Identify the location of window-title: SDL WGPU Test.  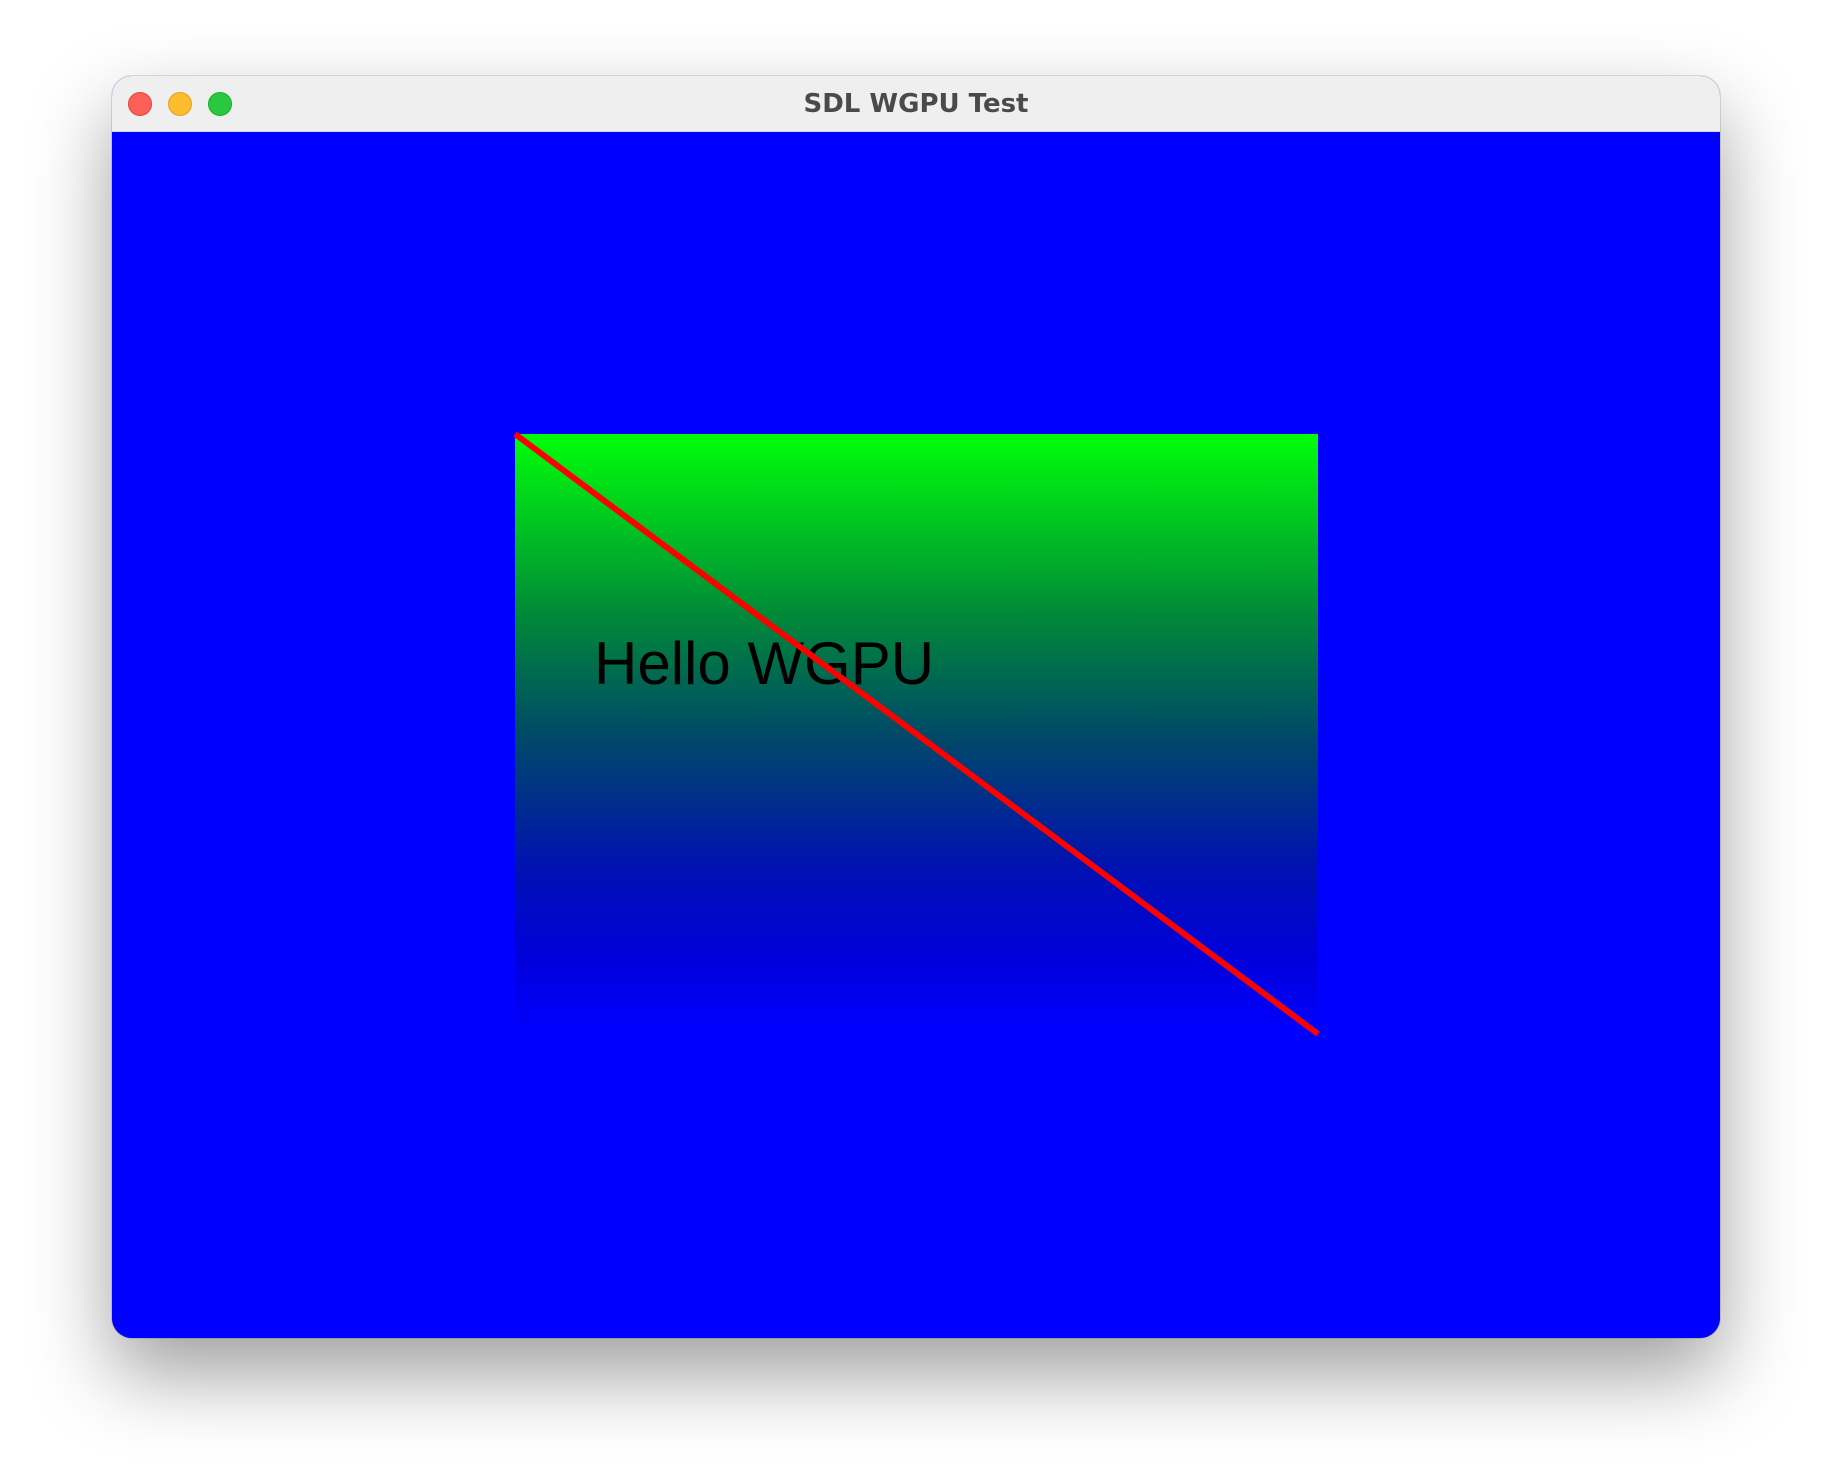
(916, 104).